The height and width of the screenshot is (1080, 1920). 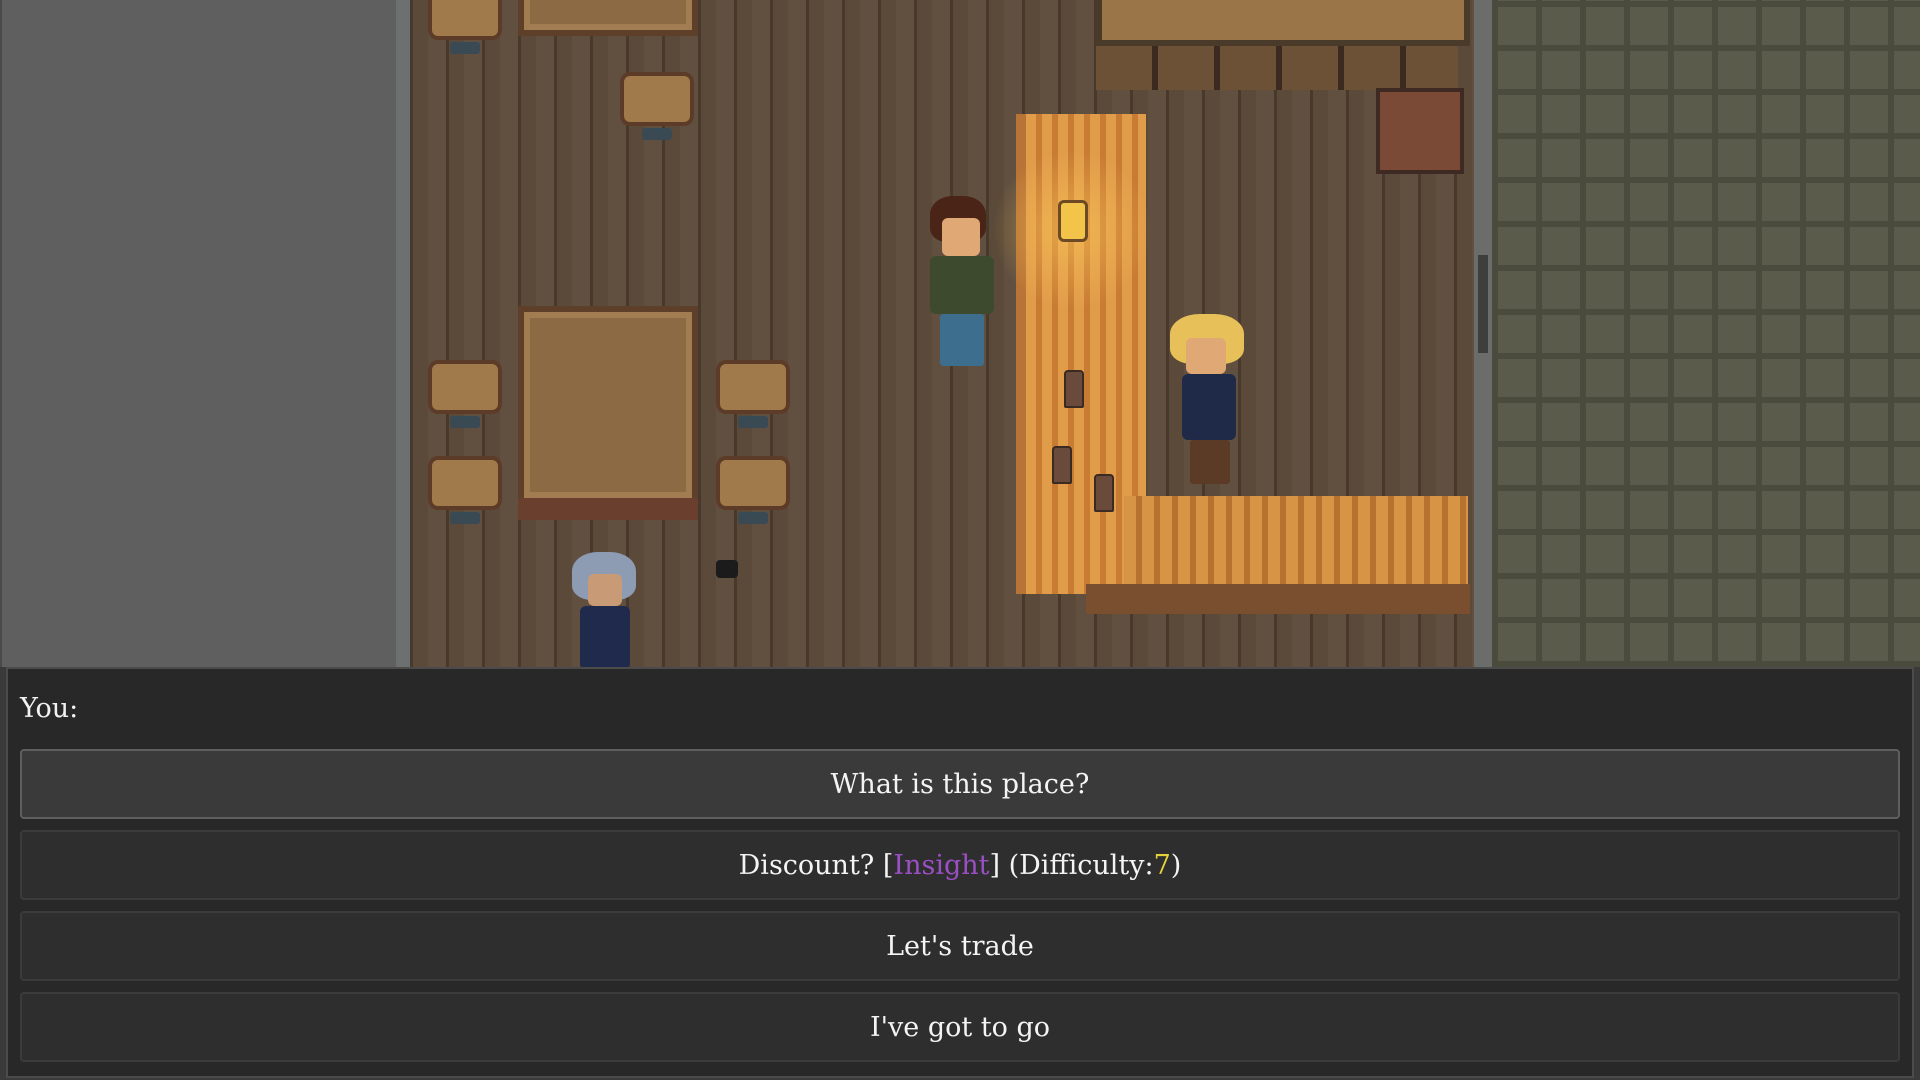 What do you see at coordinates (941, 865) in the screenshot?
I see `skill-check-label: Insight` at bounding box center [941, 865].